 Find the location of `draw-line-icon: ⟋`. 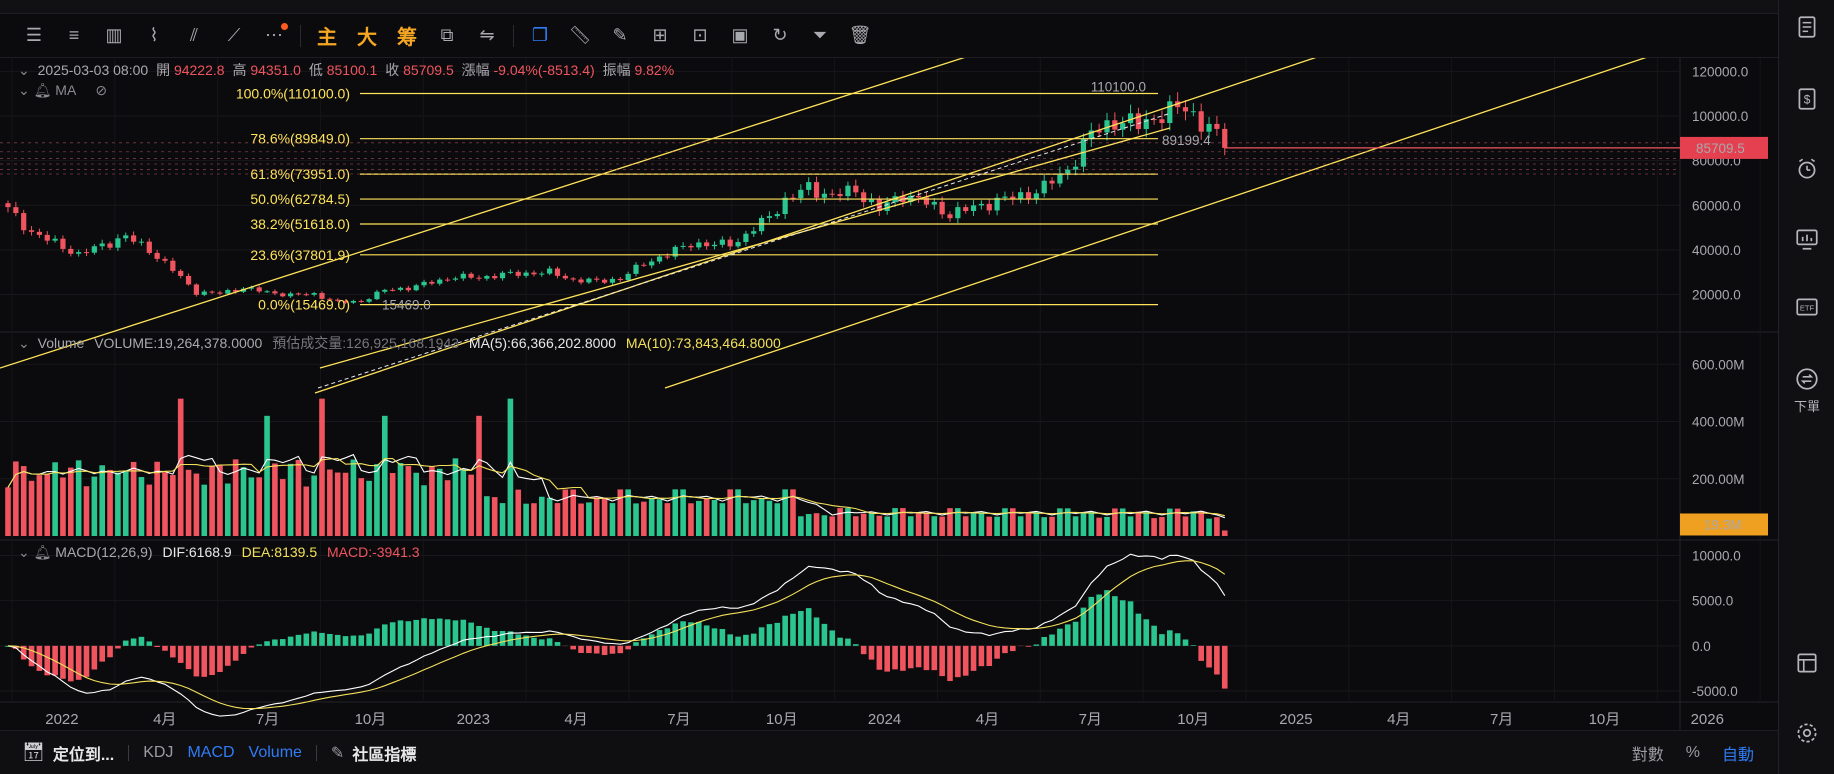

draw-line-icon: ⟋ is located at coordinates (234, 36).